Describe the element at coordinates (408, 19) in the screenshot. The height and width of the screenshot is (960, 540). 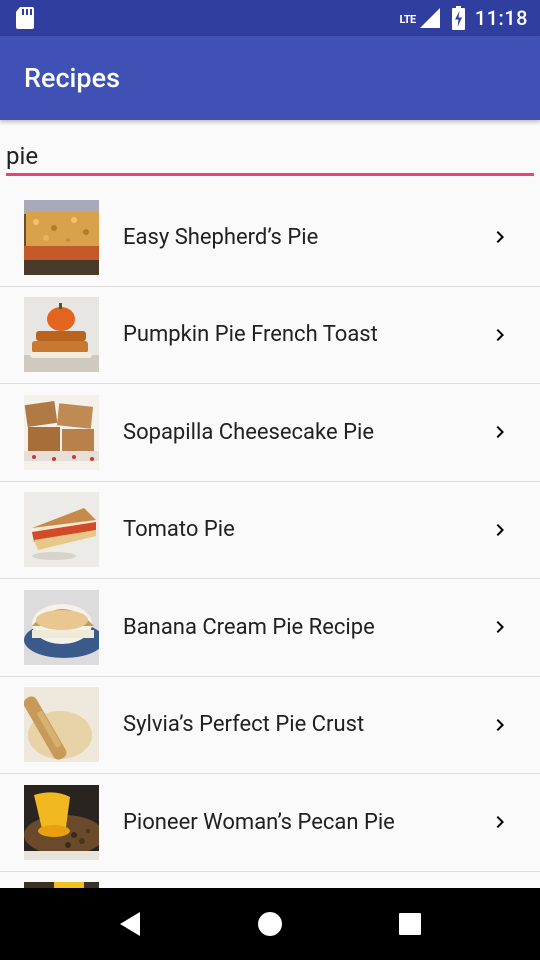
I see `network-type-label: LTE` at that location.